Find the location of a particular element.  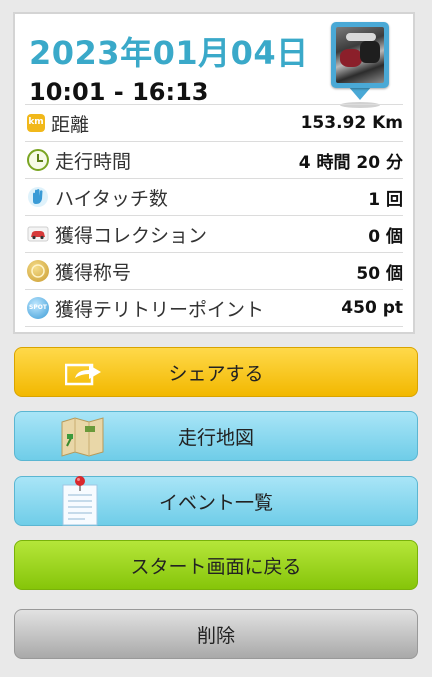

share-button-label: シェアする is located at coordinates (216, 373).